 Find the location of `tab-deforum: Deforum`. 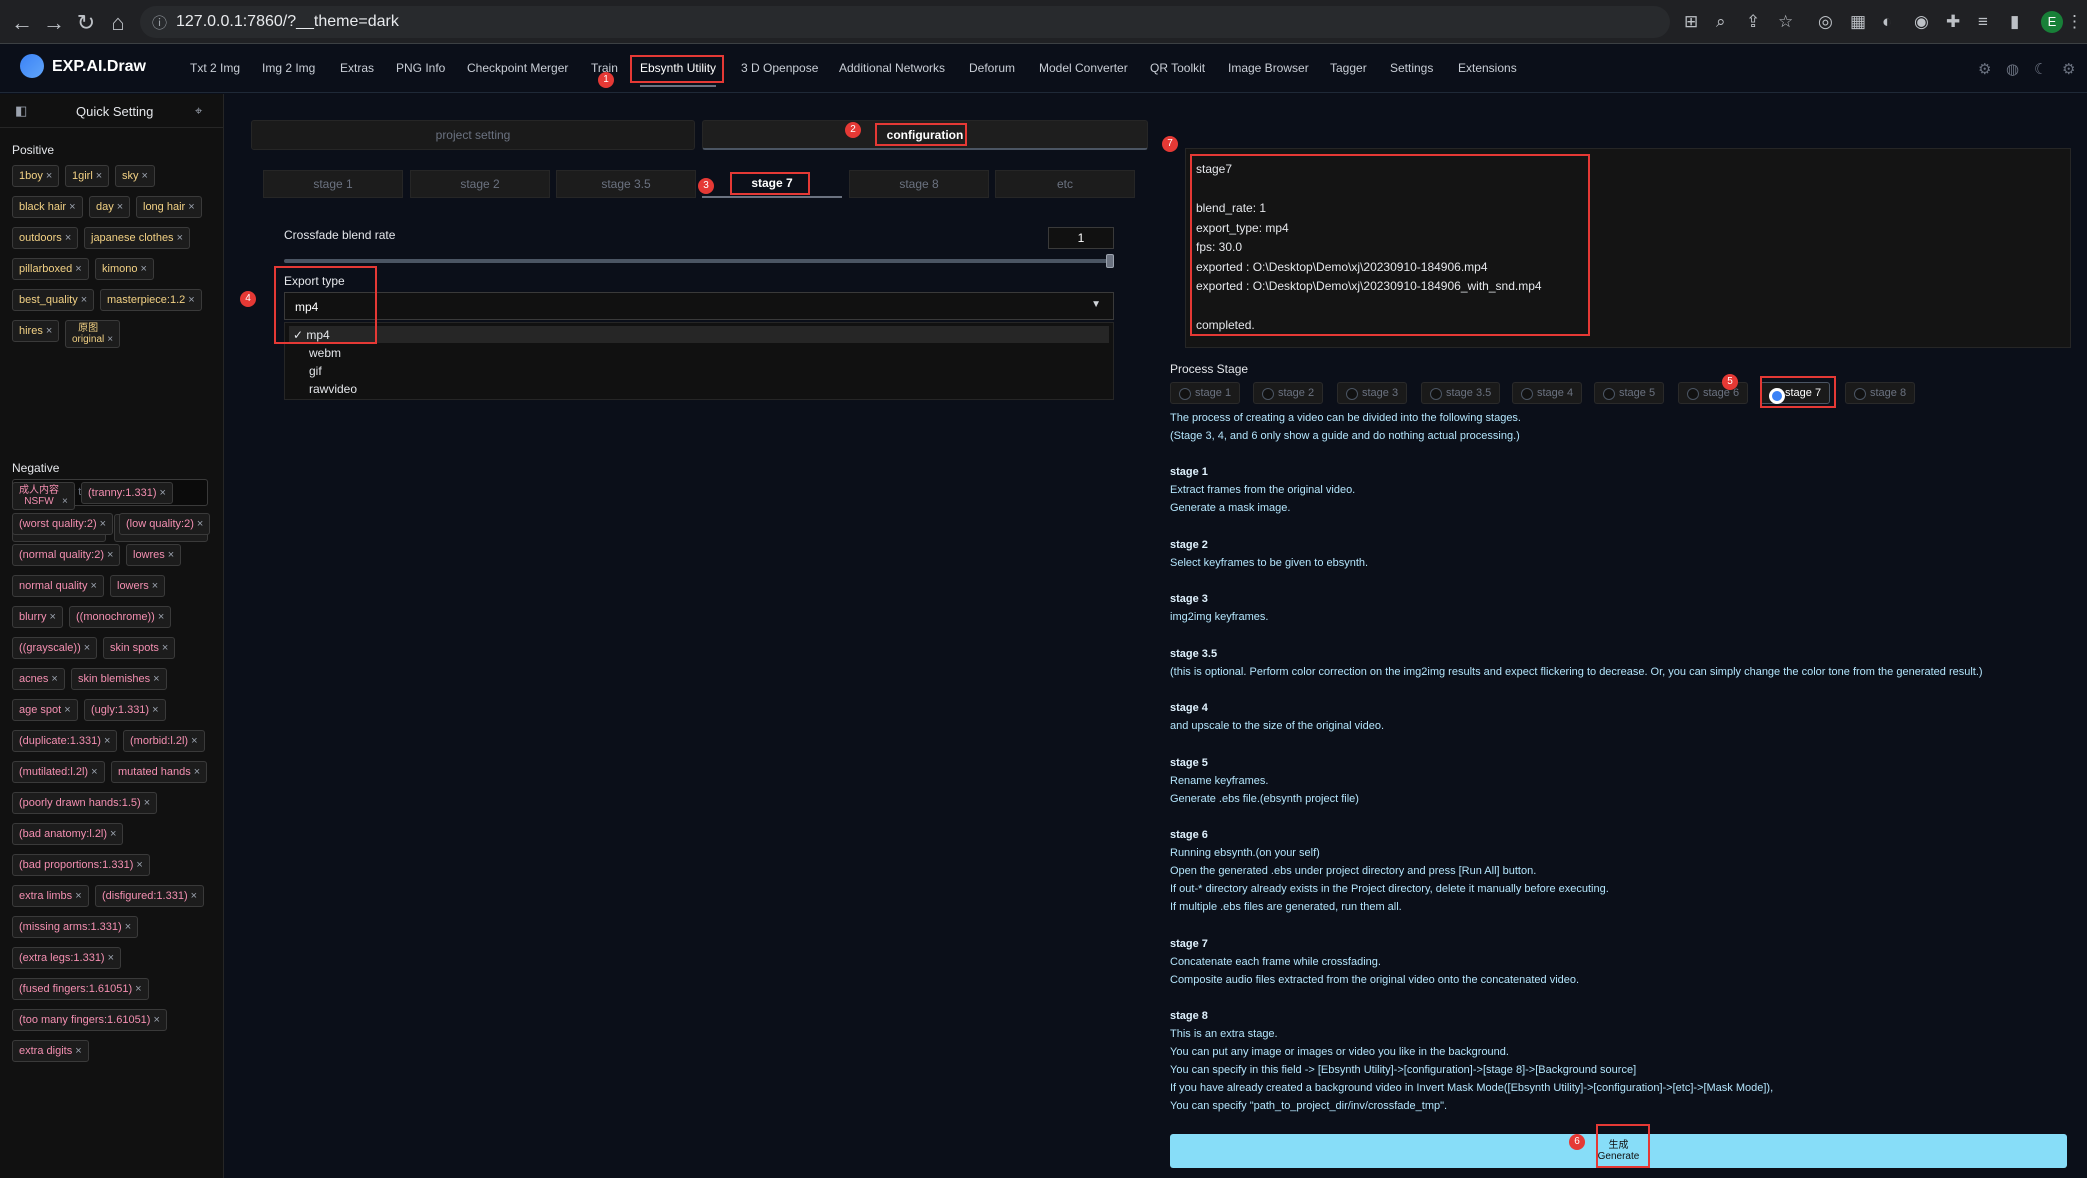

tab-deforum: Deforum is located at coordinates (992, 68).